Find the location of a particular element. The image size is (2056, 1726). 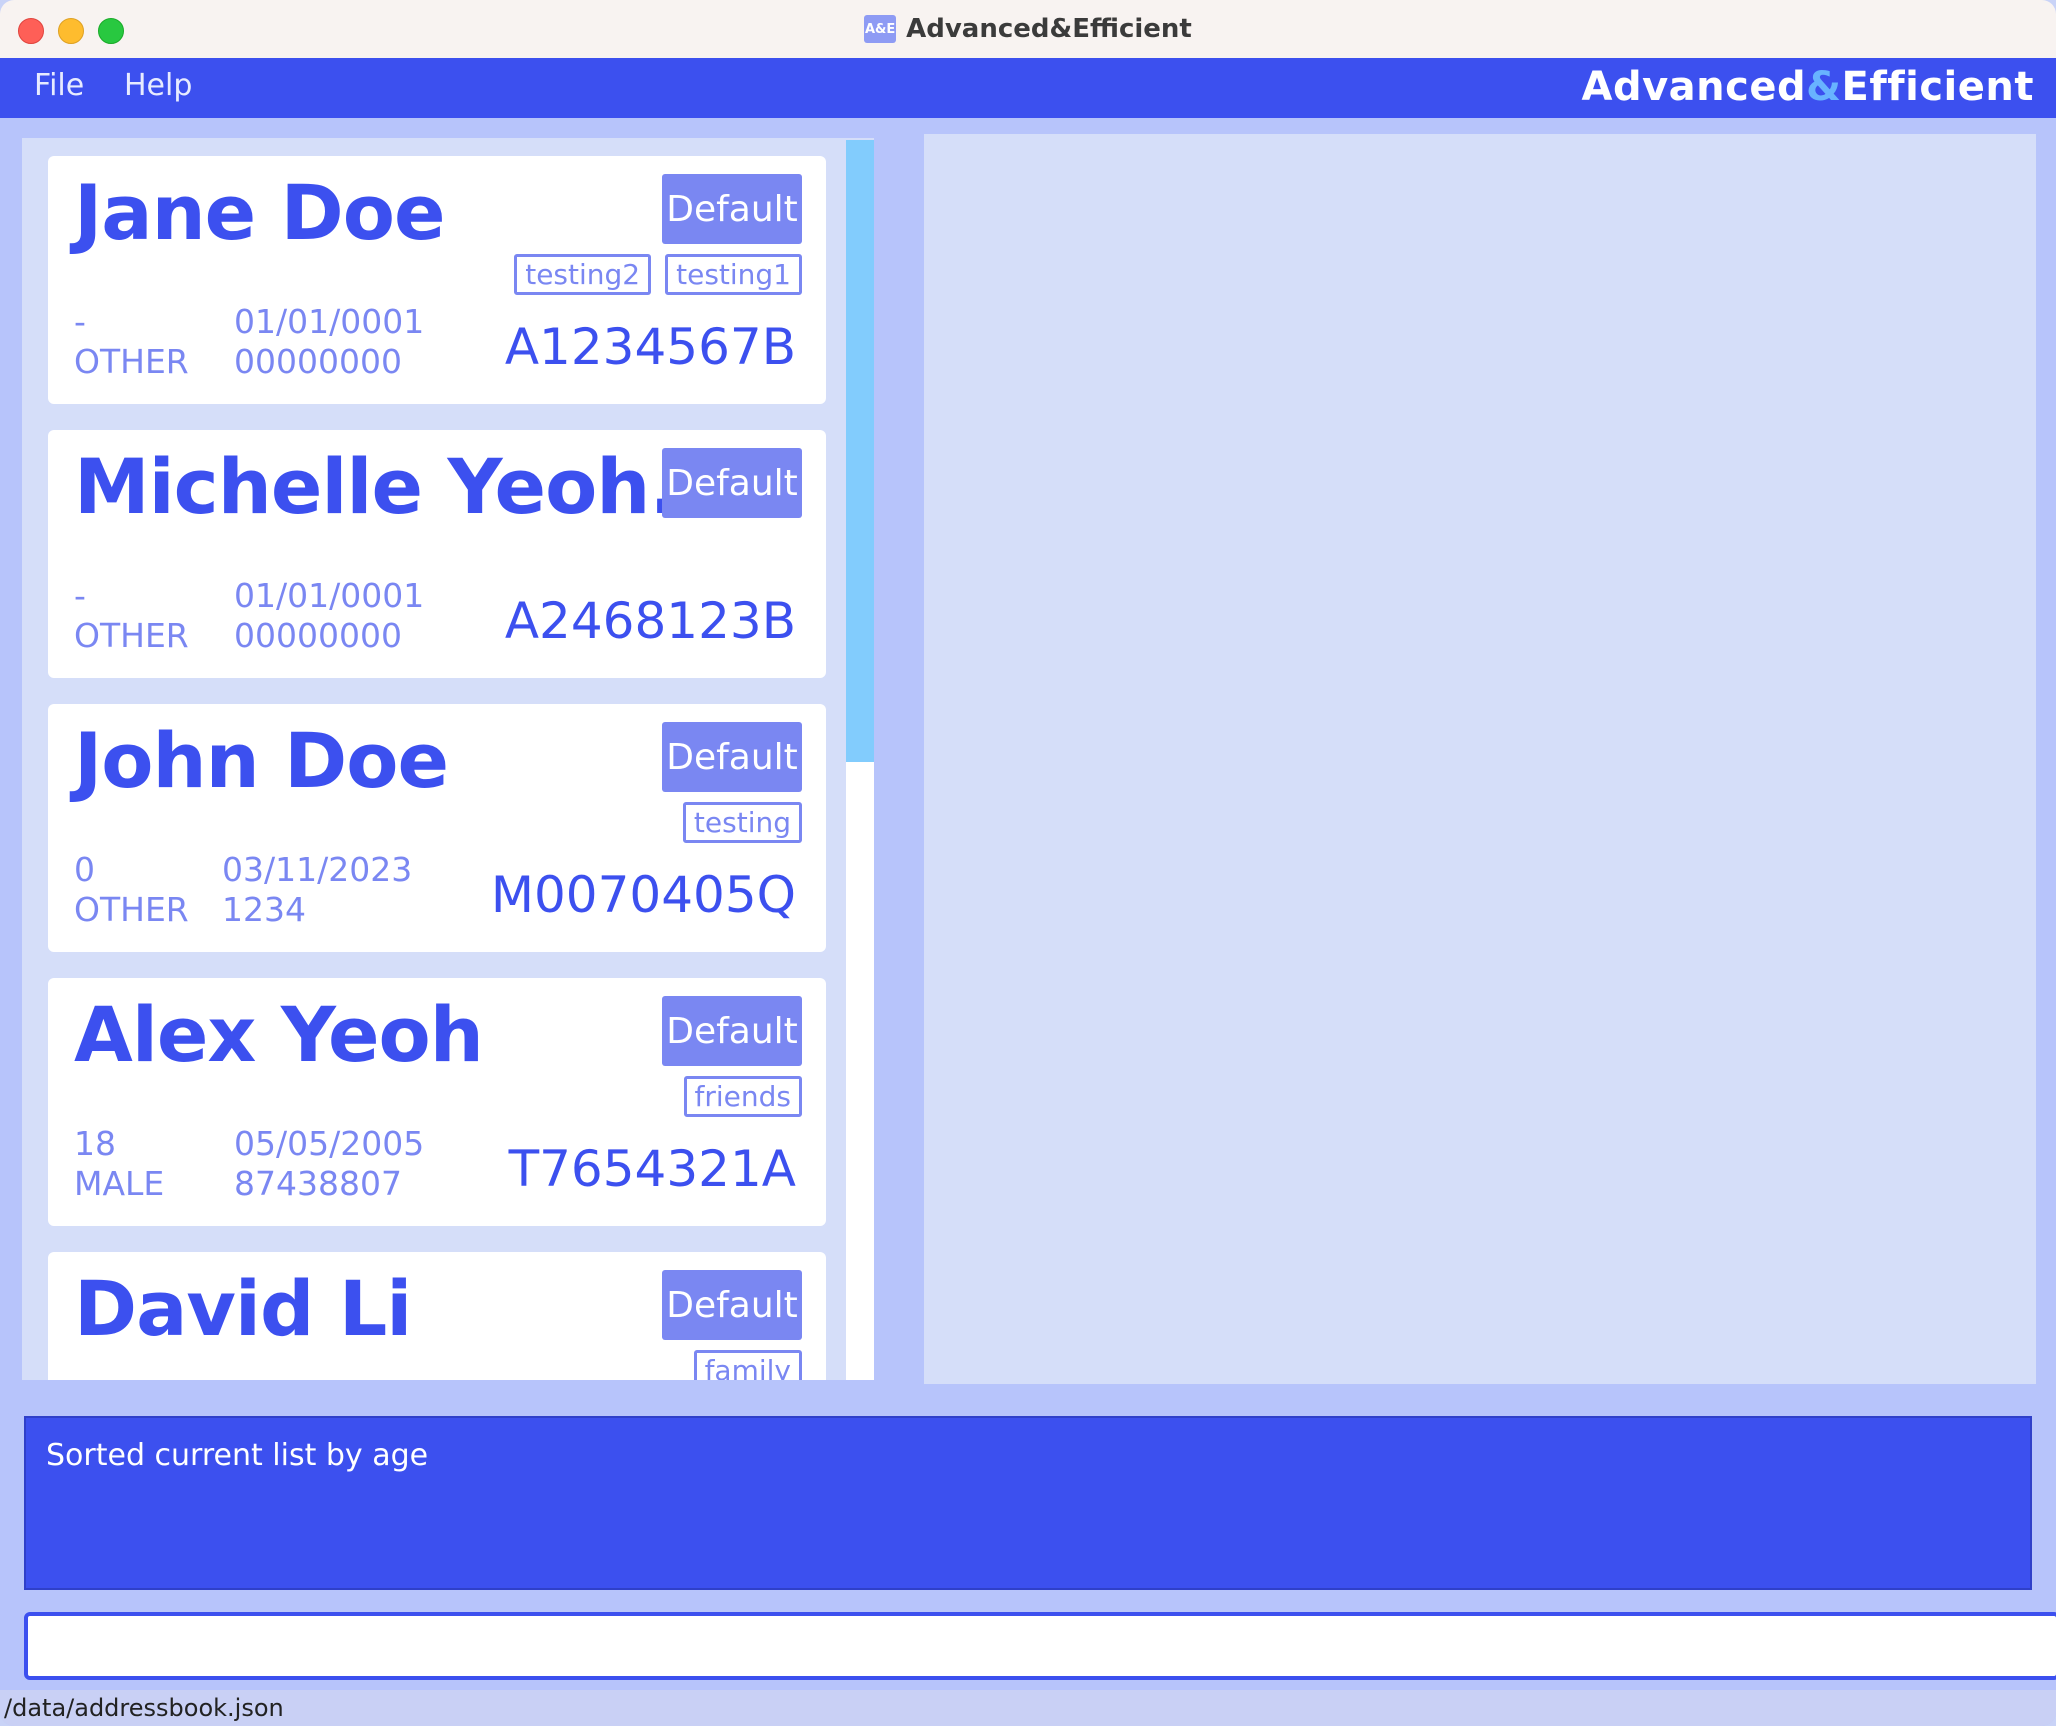

person-gender: MALE is located at coordinates (119, 1183).